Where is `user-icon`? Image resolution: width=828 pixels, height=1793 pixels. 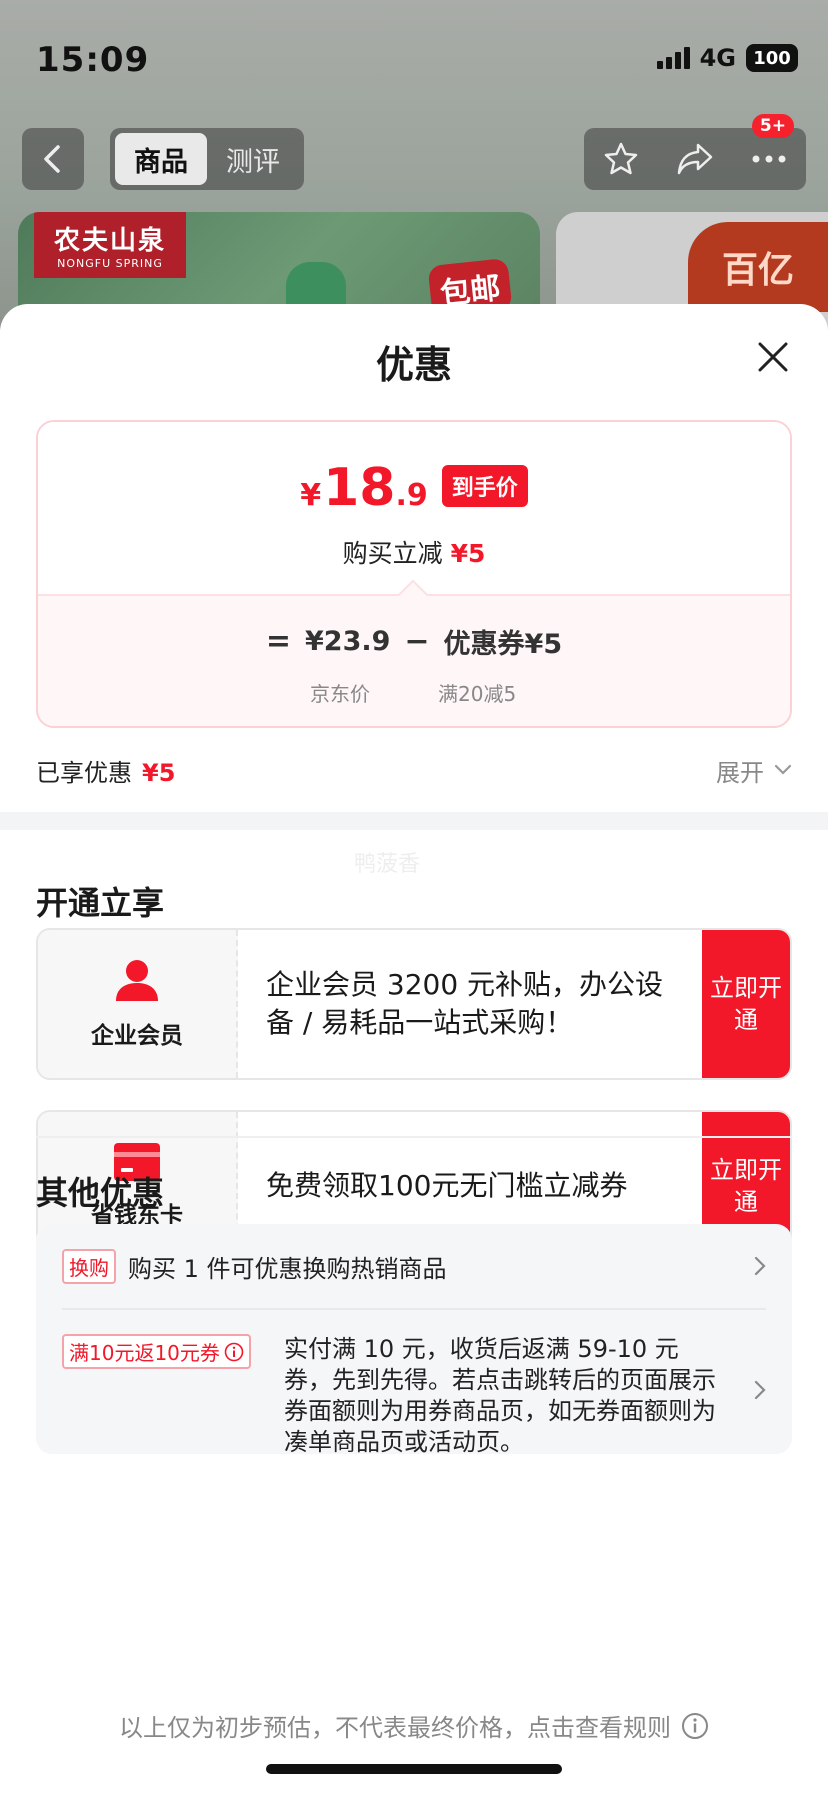 user-icon is located at coordinates (137, 980).